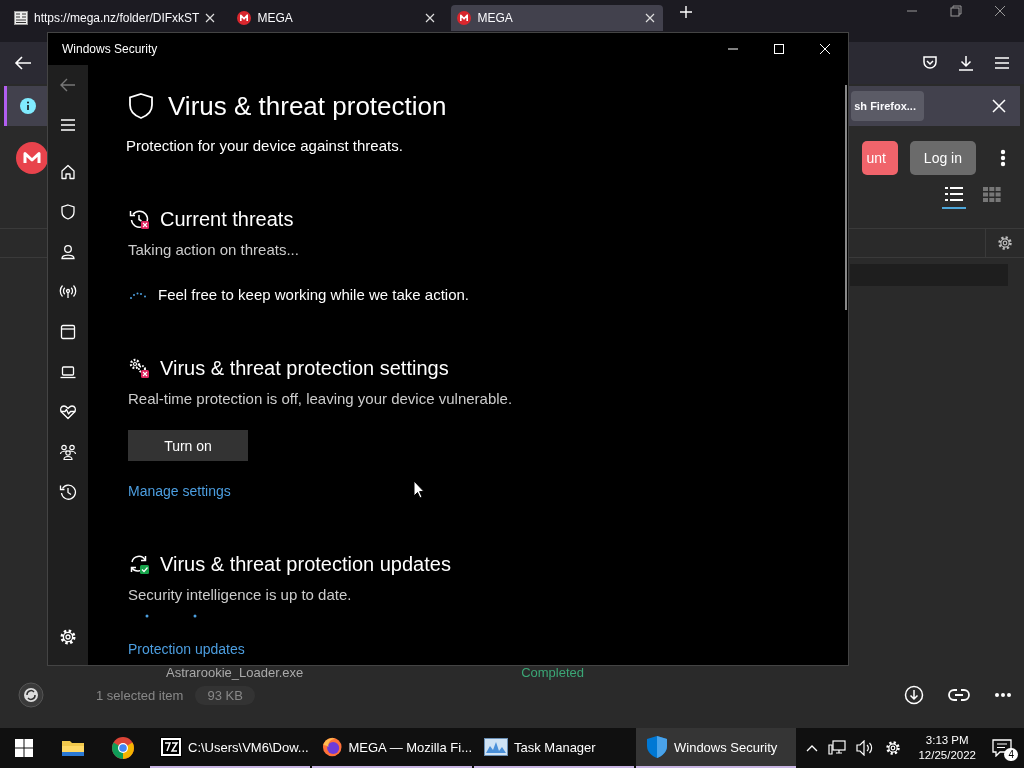 This screenshot has width=1024, height=768. Describe the element at coordinates (954, 194) in the screenshot. I see `list-icon` at that location.